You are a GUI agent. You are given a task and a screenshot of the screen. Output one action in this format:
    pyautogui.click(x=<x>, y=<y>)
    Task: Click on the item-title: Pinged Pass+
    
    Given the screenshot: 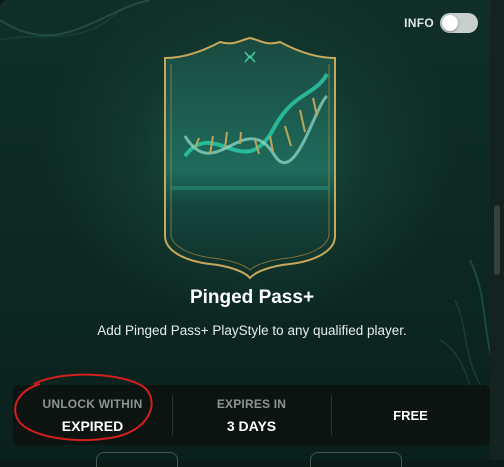 What is the action you would take?
    pyautogui.click(x=252, y=297)
    